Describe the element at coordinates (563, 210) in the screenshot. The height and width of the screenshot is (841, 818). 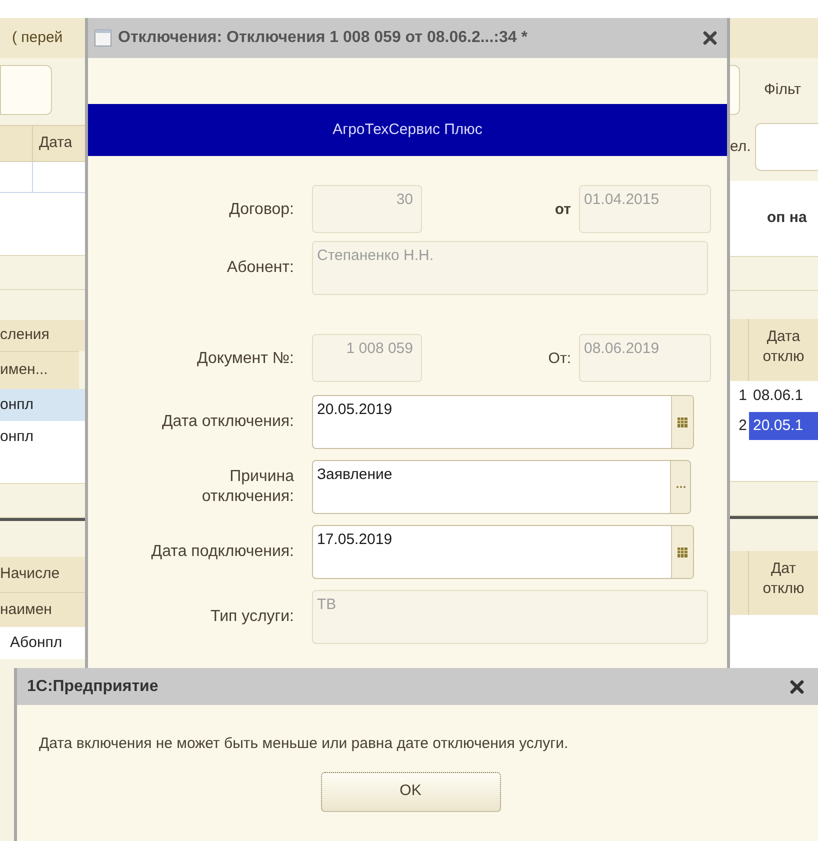
I see `field-label: от` at that location.